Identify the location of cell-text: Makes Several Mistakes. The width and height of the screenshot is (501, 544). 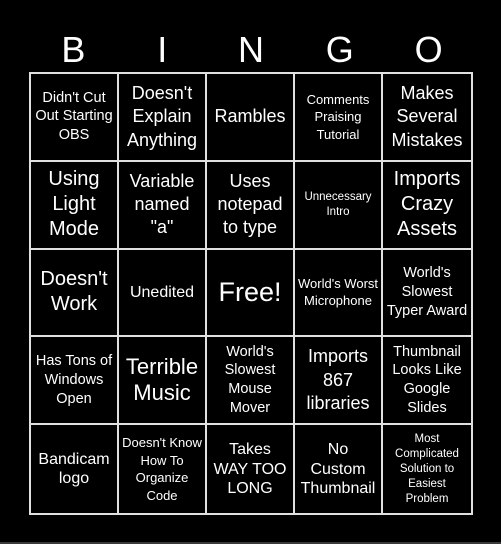
(427, 116).